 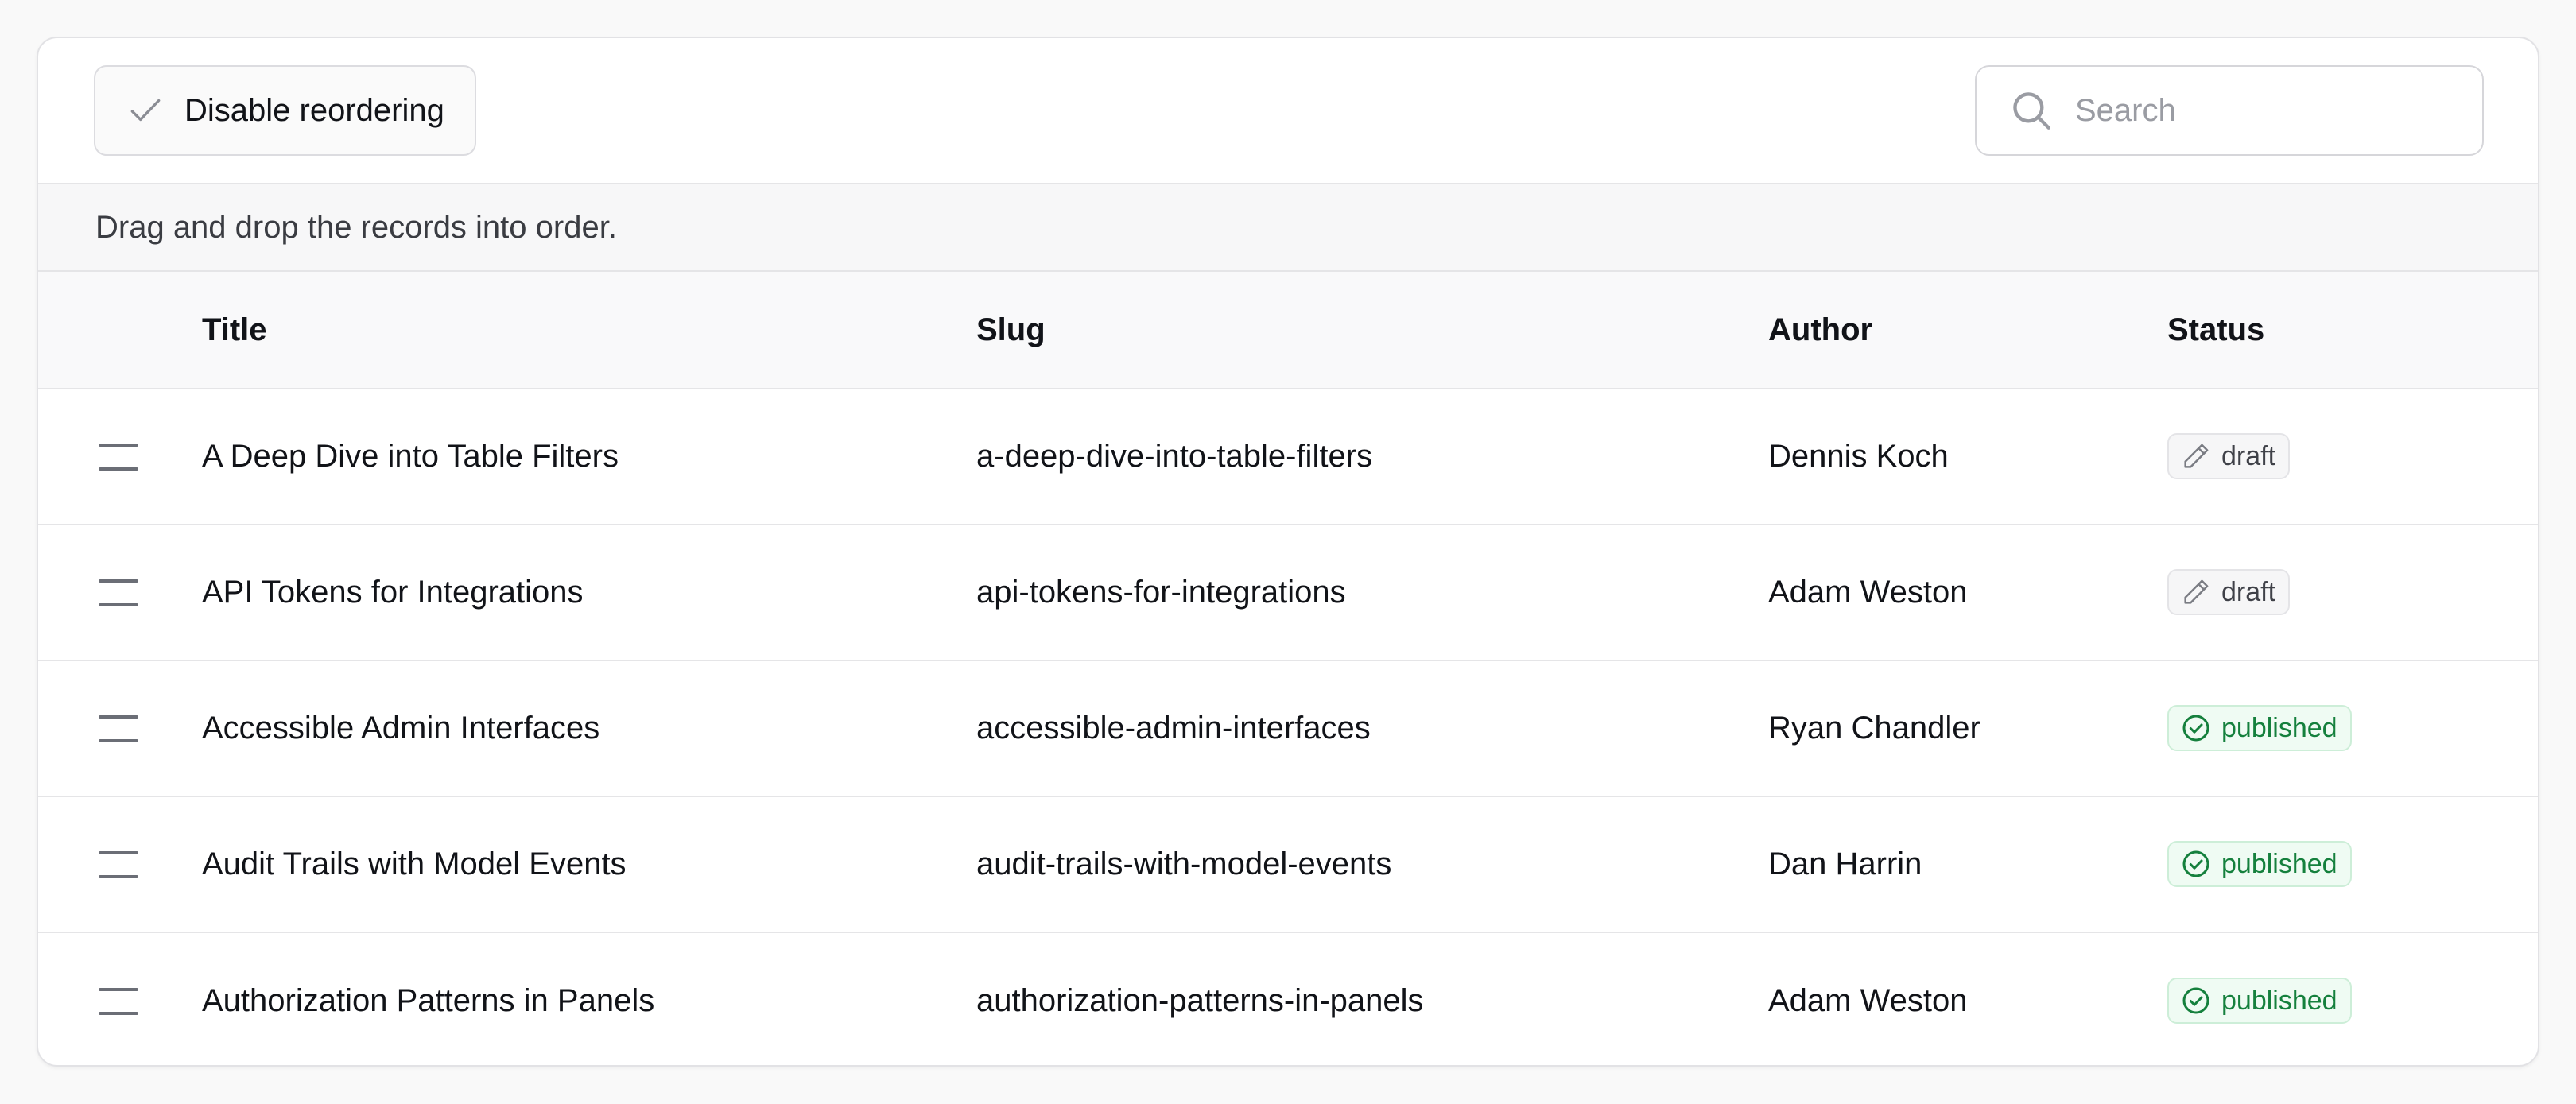 What do you see at coordinates (401, 728) in the screenshot?
I see `row-title: Accessible Admin Interfaces` at bounding box center [401, 728].